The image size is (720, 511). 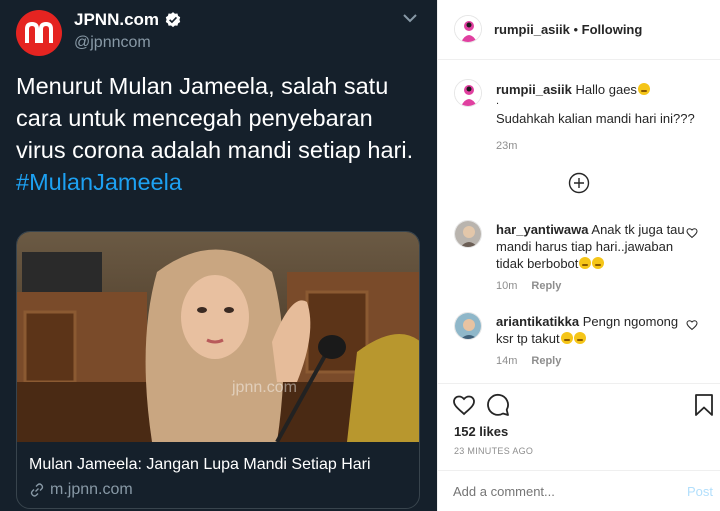 I want to click on chevron-down-icon, so click(x=410, y=18).